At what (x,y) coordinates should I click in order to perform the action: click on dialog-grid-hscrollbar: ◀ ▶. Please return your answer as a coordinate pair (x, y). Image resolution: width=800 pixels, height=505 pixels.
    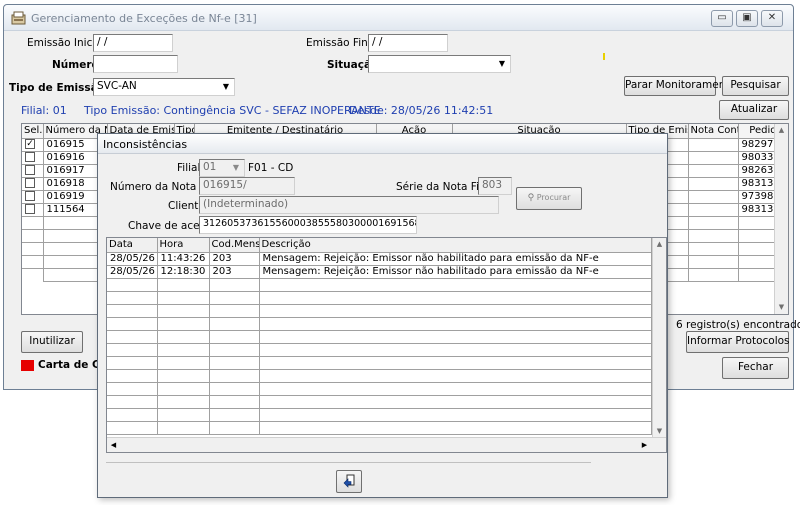
    Looking at the image, I should click on (386, 444).